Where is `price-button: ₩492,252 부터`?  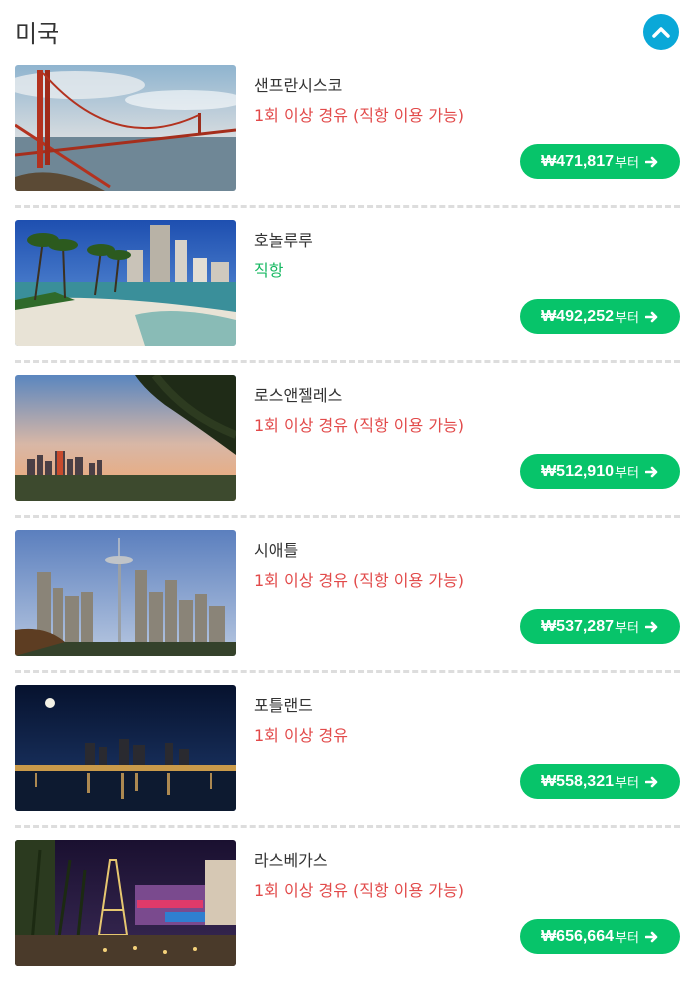 price-button: ₩492,252 부터 is located at coordinates (600, 316).